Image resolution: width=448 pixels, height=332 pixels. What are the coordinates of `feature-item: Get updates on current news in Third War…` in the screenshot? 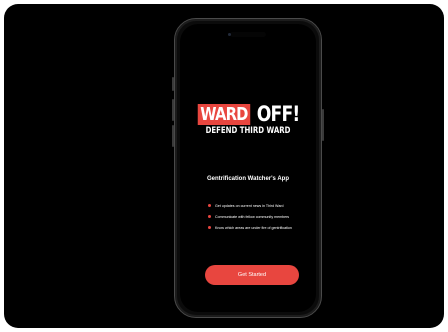 It's located at (259, 205).